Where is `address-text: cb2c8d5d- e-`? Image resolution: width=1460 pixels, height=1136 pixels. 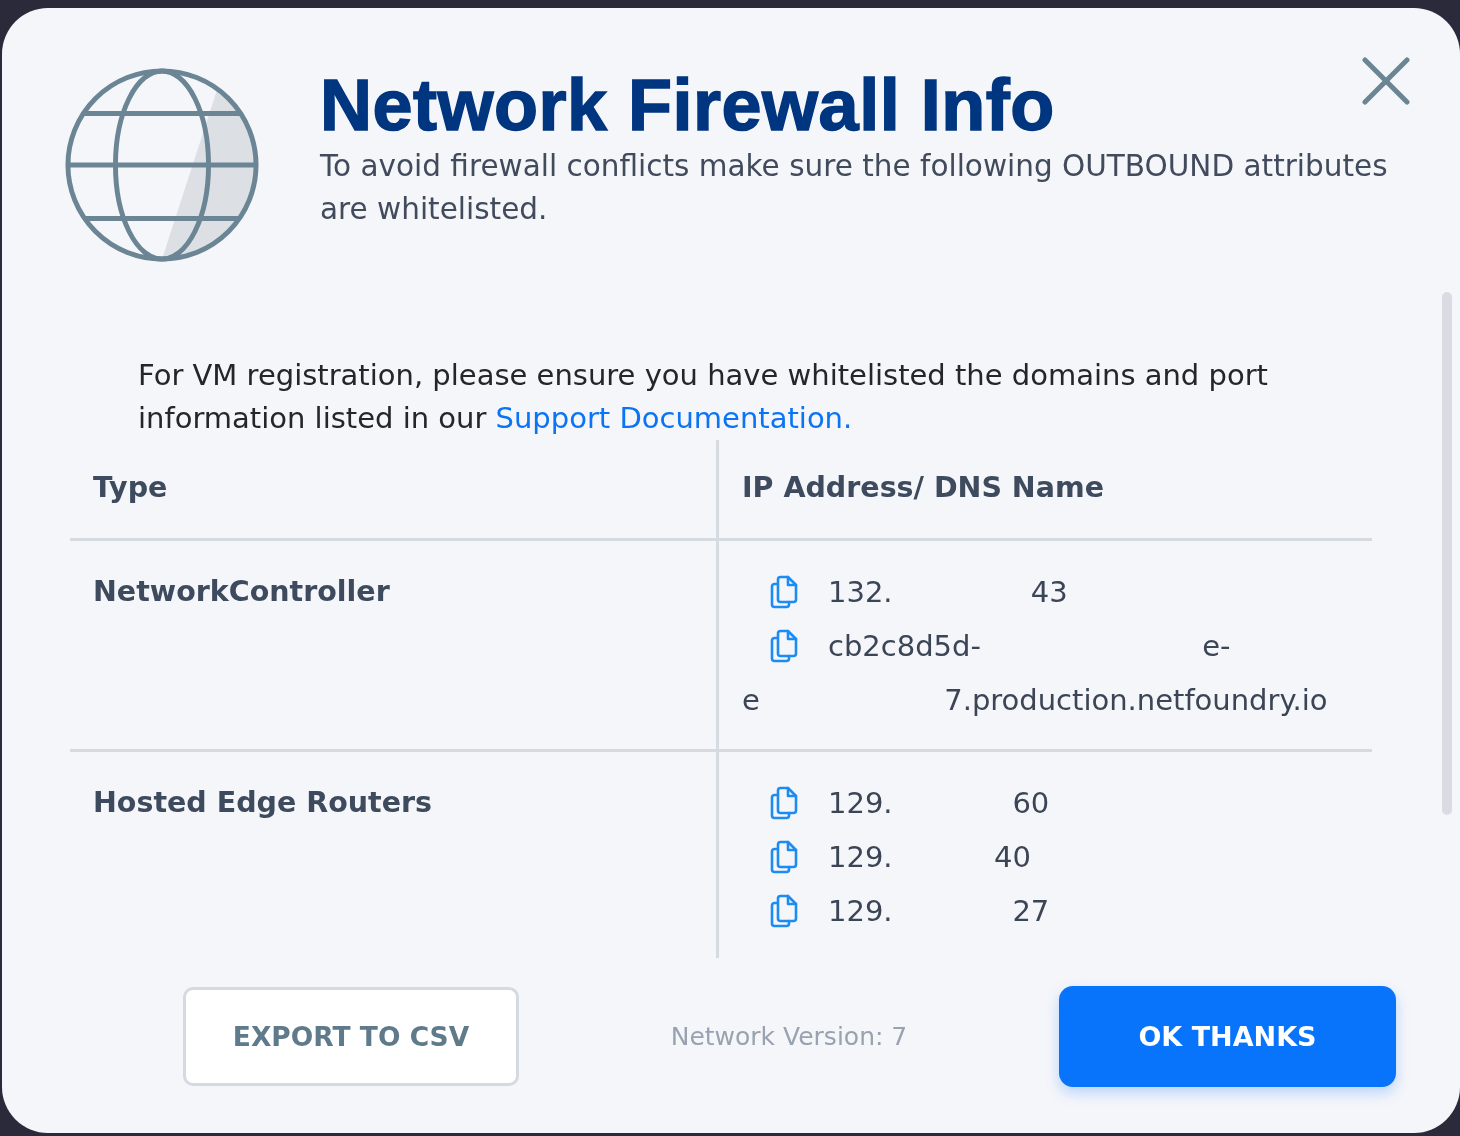
address-text: cb2c8d5d- e- is located at coordinates (1029, 646).